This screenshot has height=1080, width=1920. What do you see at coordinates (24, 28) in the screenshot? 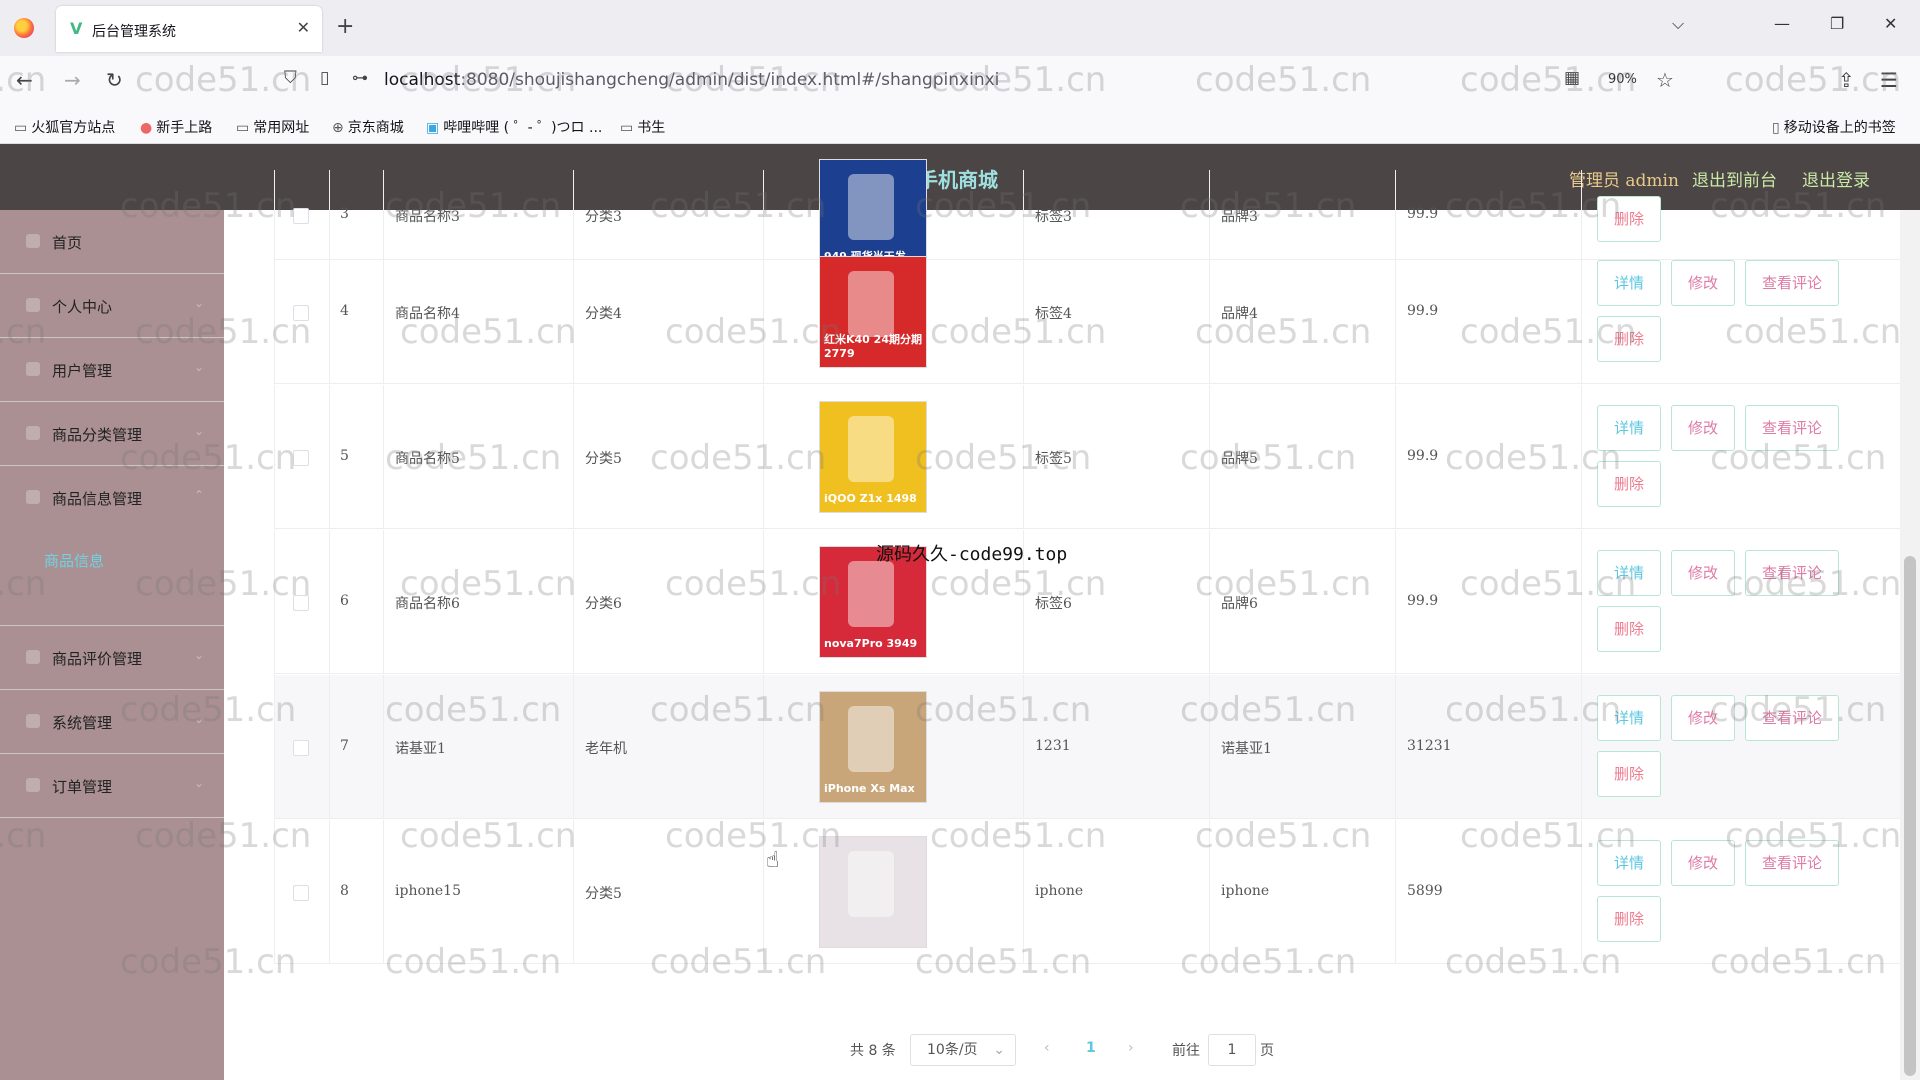
I see `firefox-logo-icon` at bounding box center [24, 28].